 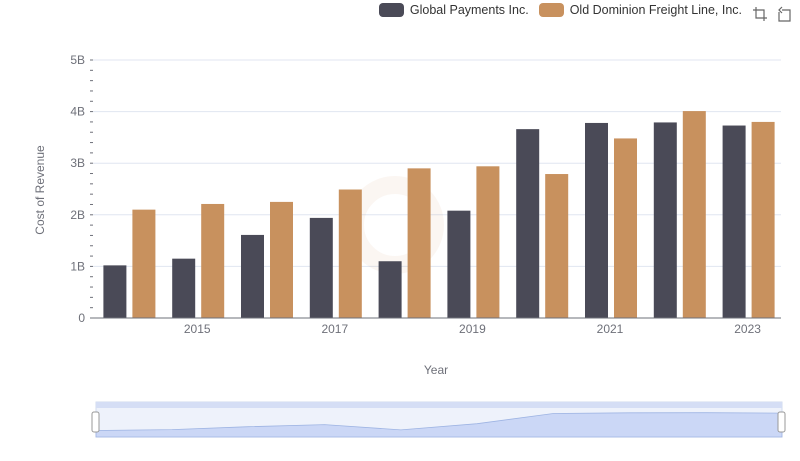 I want to click on x-tick-label: 2019, so click(x=472, y=329).